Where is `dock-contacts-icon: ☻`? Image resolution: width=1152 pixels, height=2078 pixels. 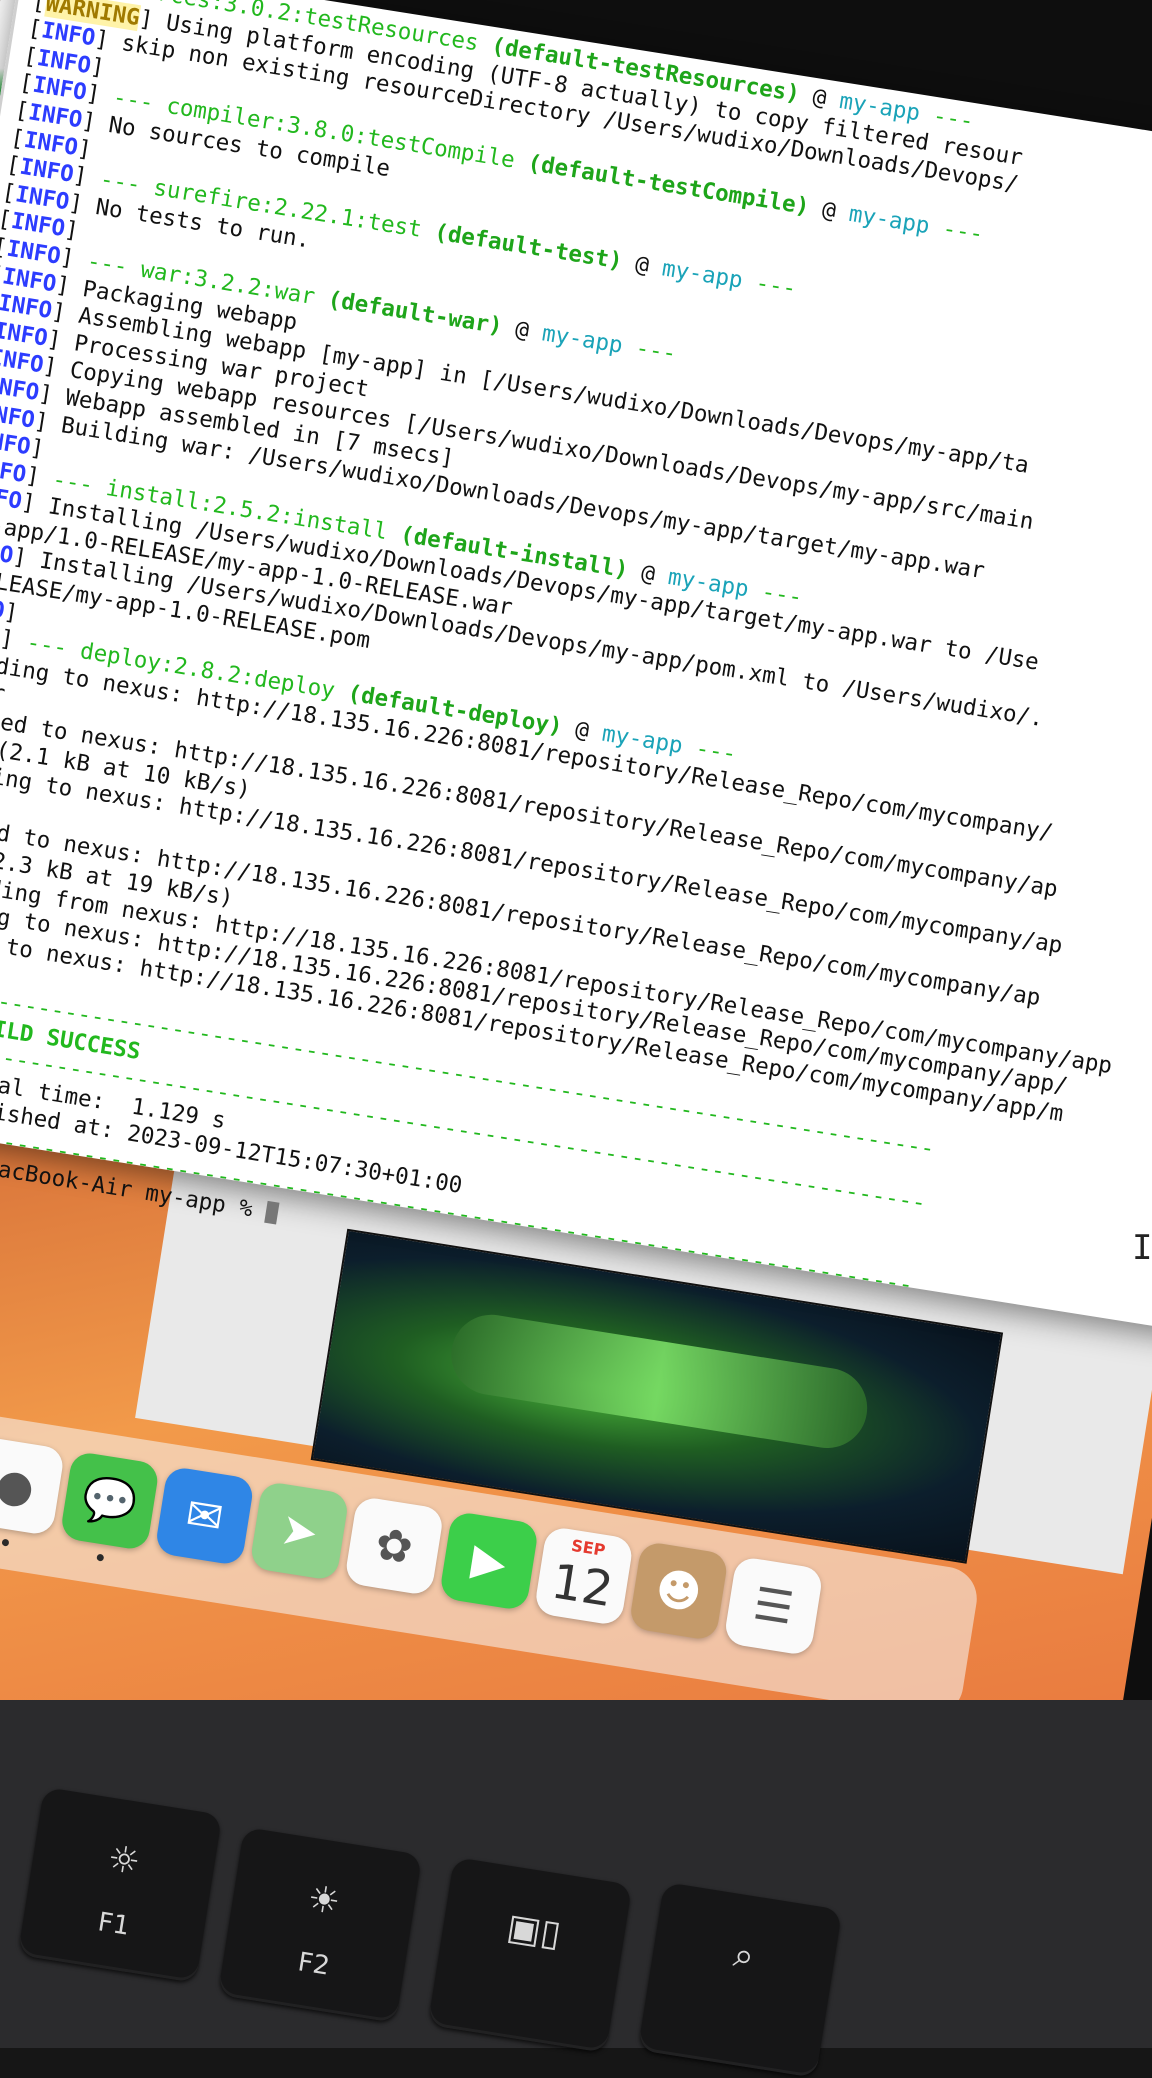
dock-contacts-icon: ☻ is located at coordinates (678, 1591).